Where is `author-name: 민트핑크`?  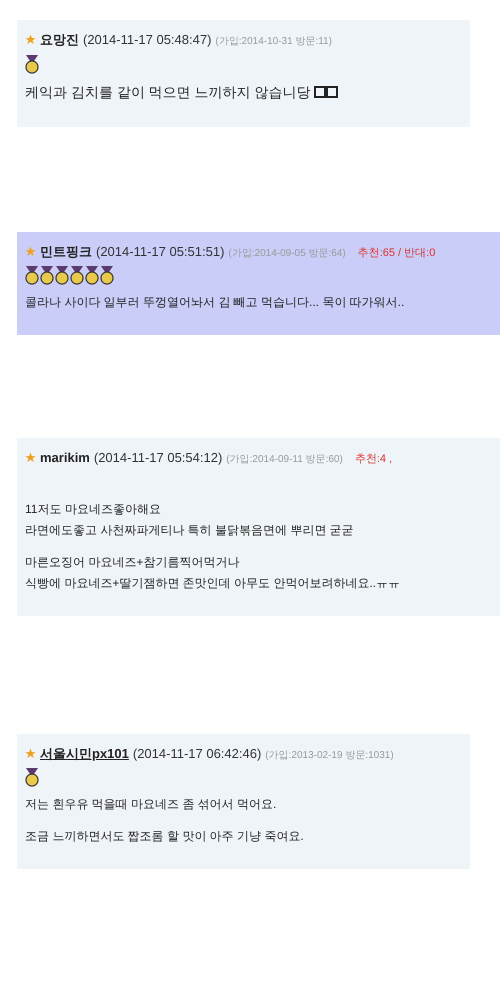 author-name: 민트핑크 is located at coordinates (66, 251).